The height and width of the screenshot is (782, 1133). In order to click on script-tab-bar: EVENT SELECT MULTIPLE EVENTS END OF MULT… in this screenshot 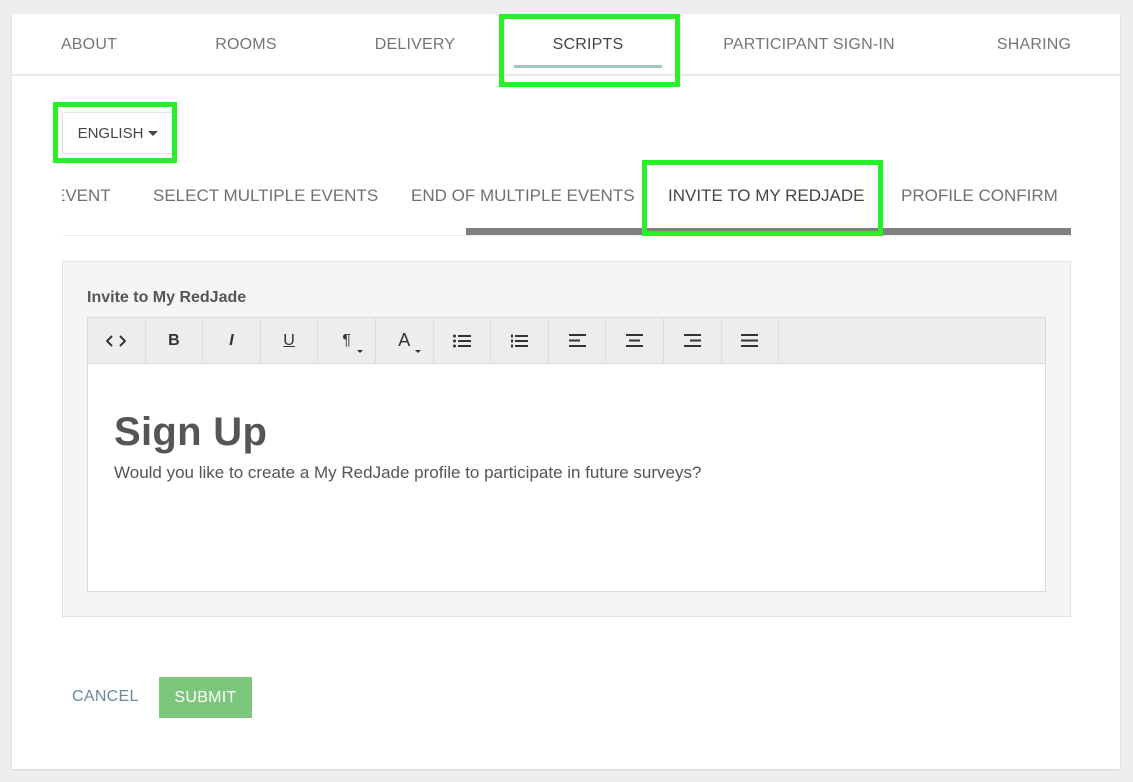, I will do `click(566, 200)`.